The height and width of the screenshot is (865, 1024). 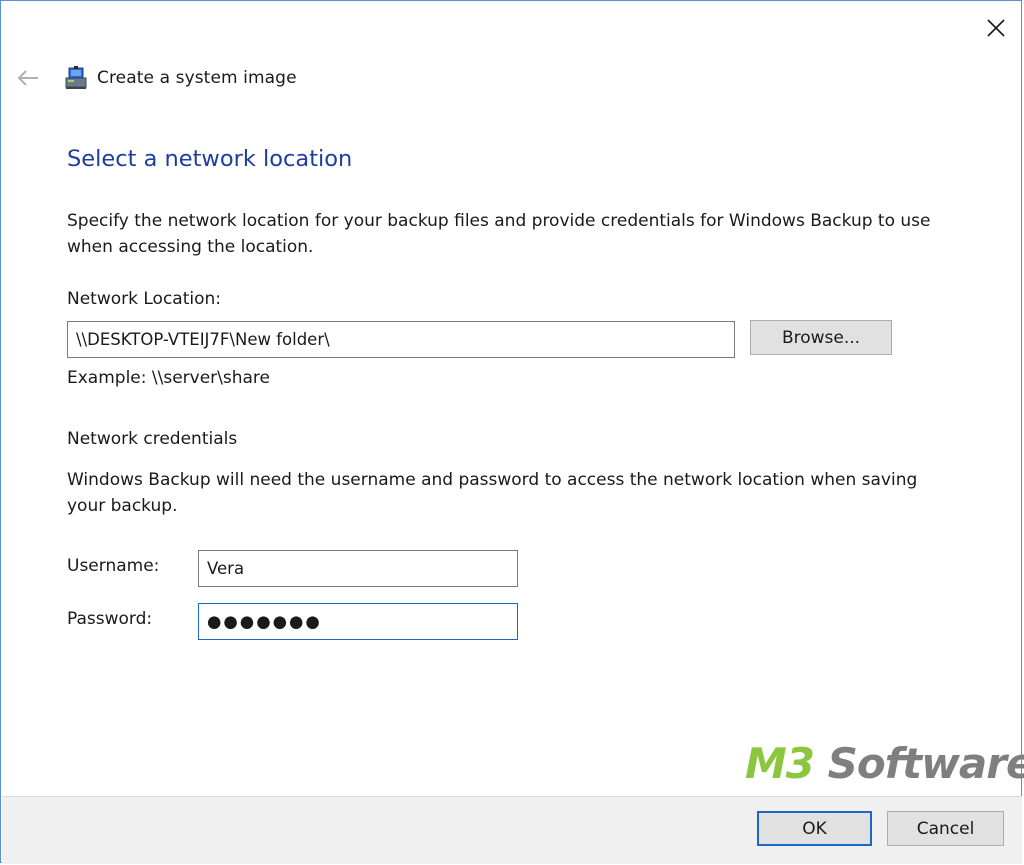 What do you see at coordinates (110, 619) in the screenshot?
I see `password-label: Password:` at bounding box center [110, 619].